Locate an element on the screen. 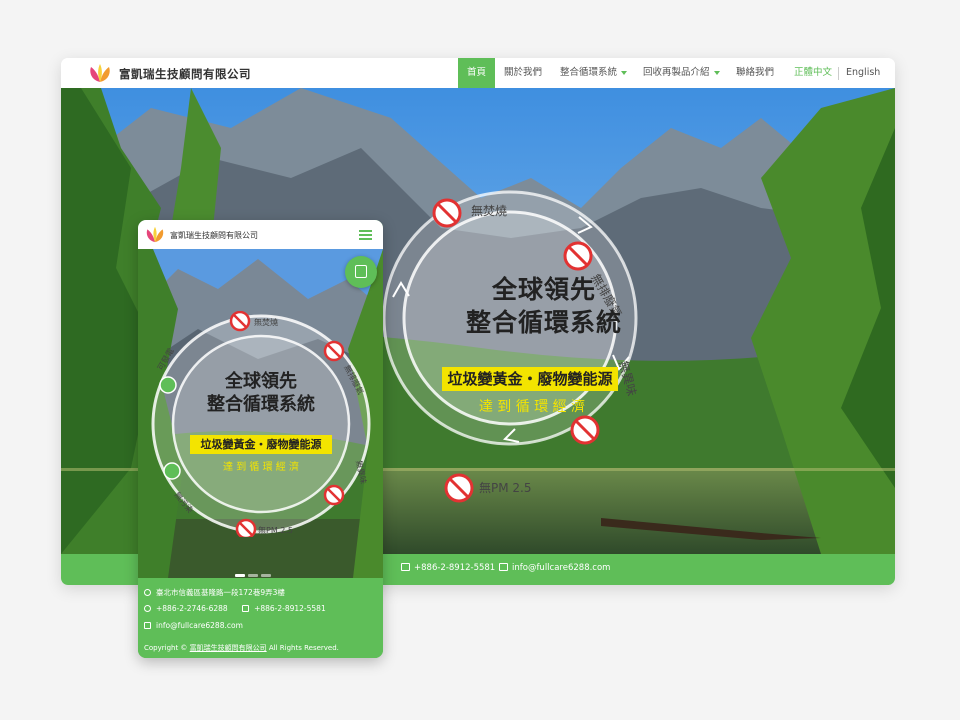 The height and width of the screenshot is (720, 960). lang-zh: 正體中文 is located at coordinates (813, 73).